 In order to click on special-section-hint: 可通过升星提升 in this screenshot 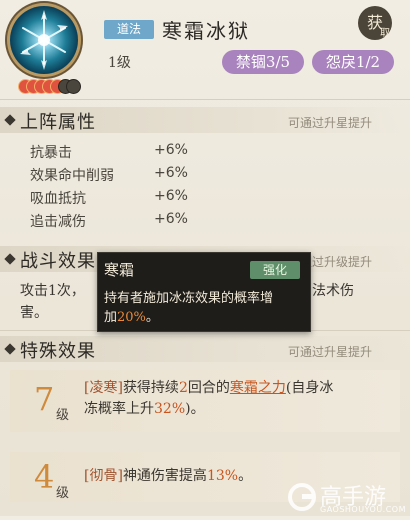, I will do `click(330, 352)`.